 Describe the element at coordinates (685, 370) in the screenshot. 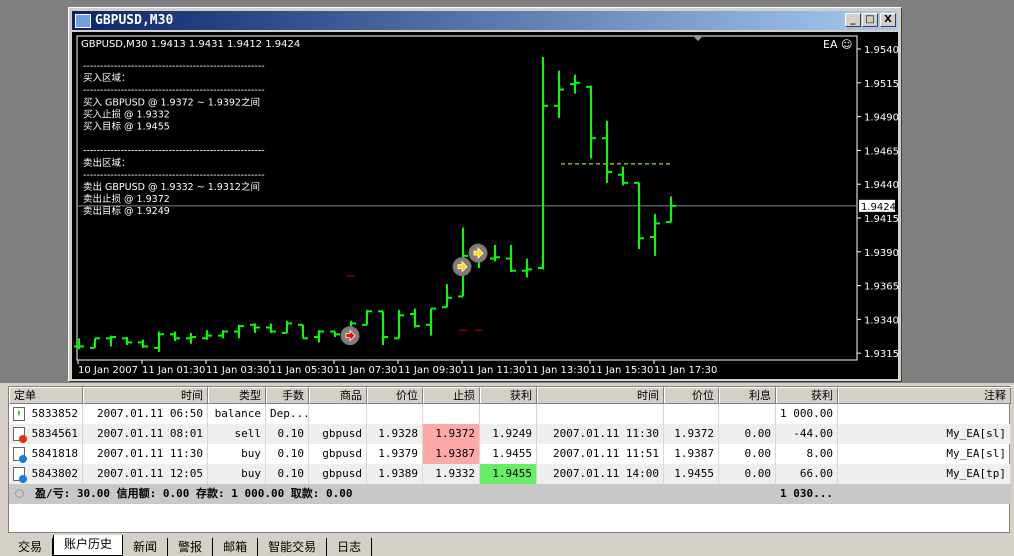

I see `x-tick-label: 11 Jan 17:30` at that location.